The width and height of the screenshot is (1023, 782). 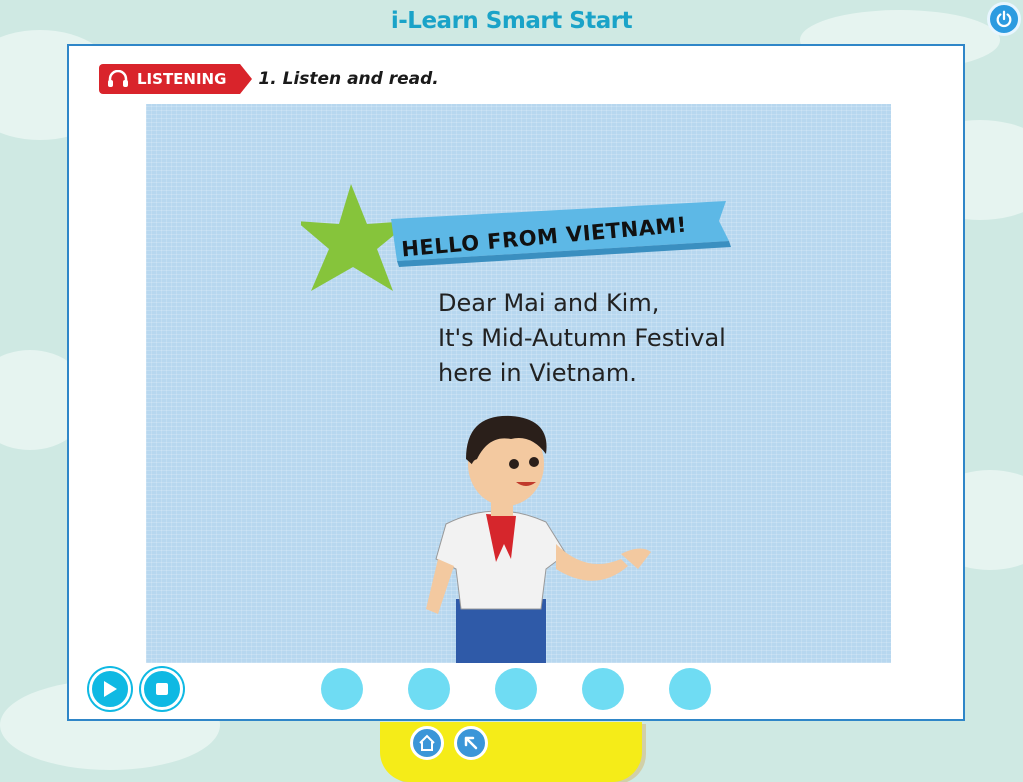 I want to click on letter-line: Dear Mai and Kim,, so click(x=549, y=303).